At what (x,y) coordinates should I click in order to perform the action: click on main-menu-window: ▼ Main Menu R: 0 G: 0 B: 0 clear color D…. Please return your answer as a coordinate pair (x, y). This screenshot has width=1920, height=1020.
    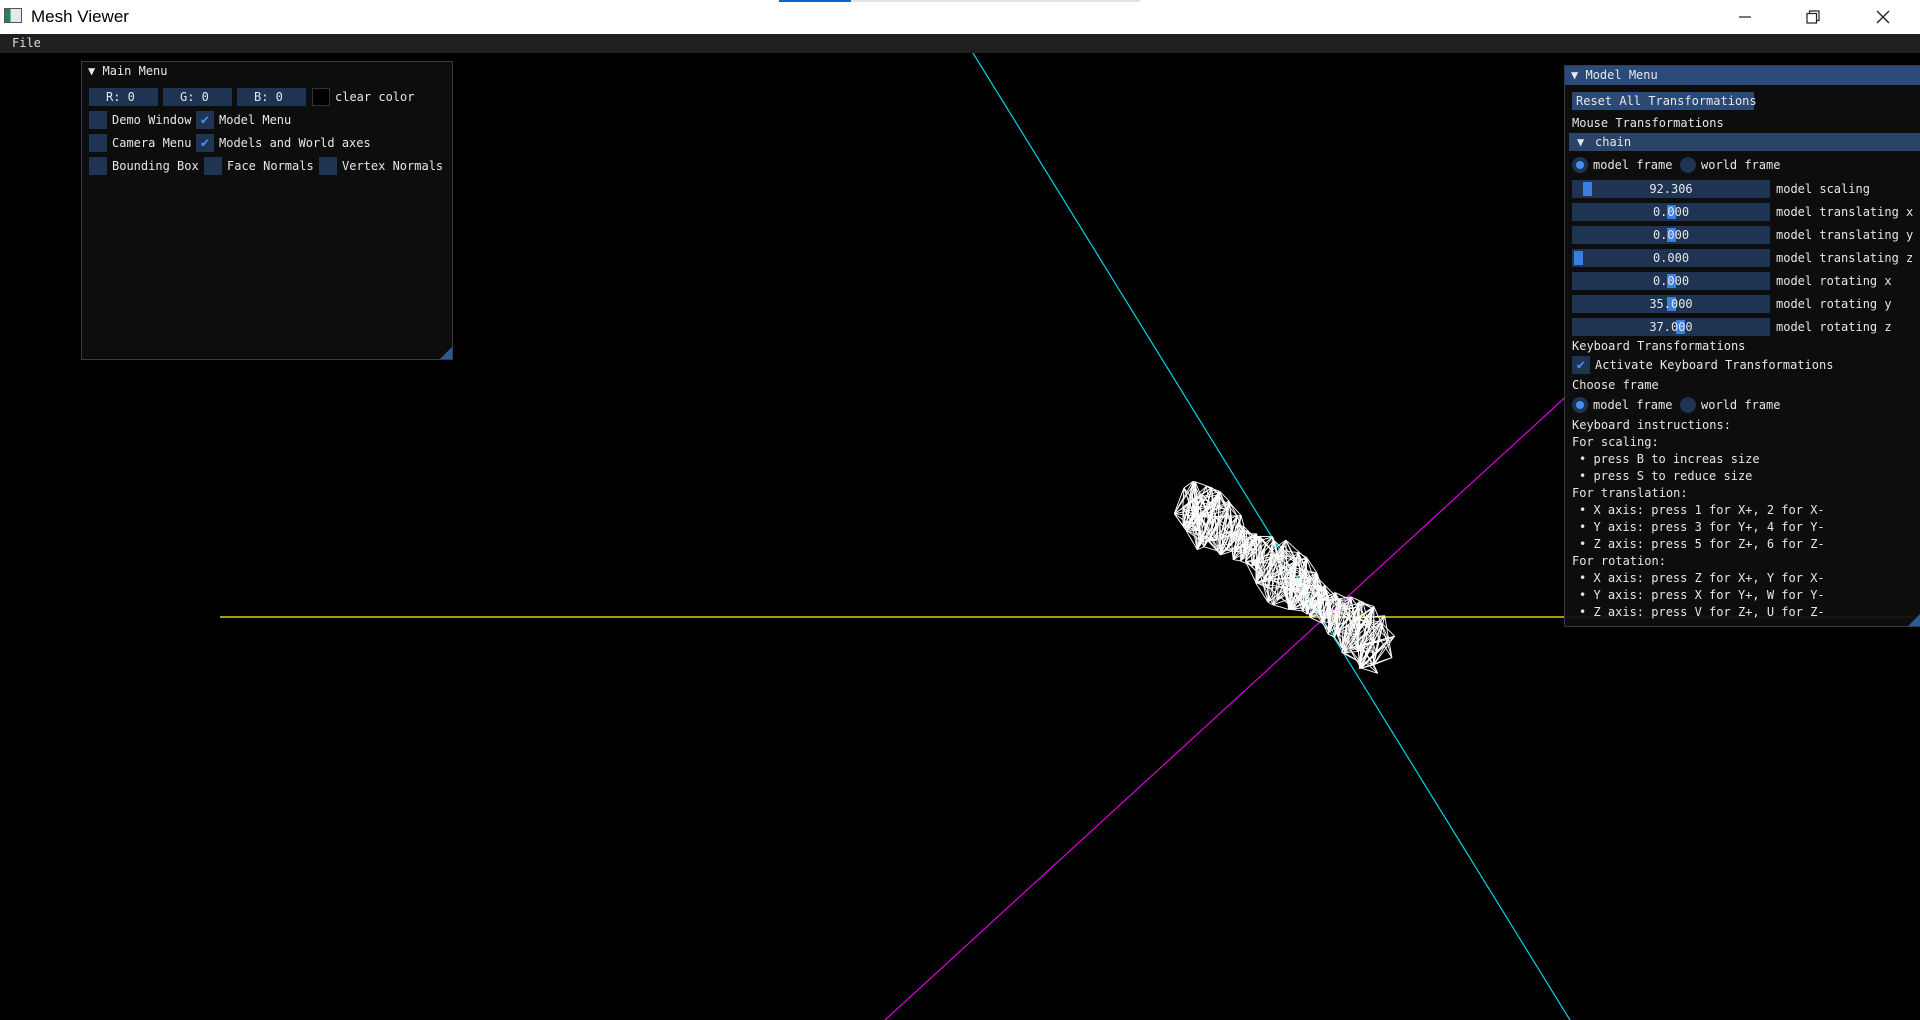
    Looking at the image, I should click on (267, 210).